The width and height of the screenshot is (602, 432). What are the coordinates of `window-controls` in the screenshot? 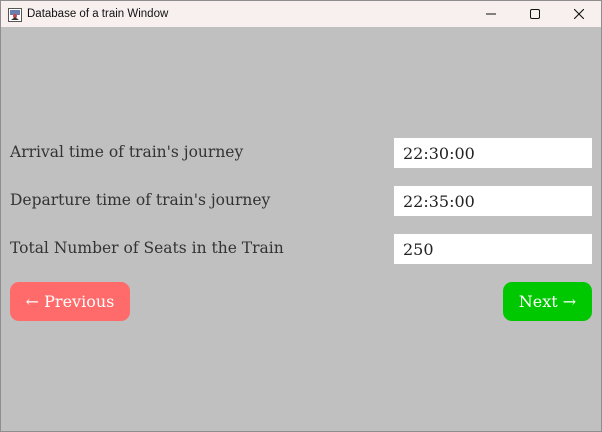 It's located at (535, 14).